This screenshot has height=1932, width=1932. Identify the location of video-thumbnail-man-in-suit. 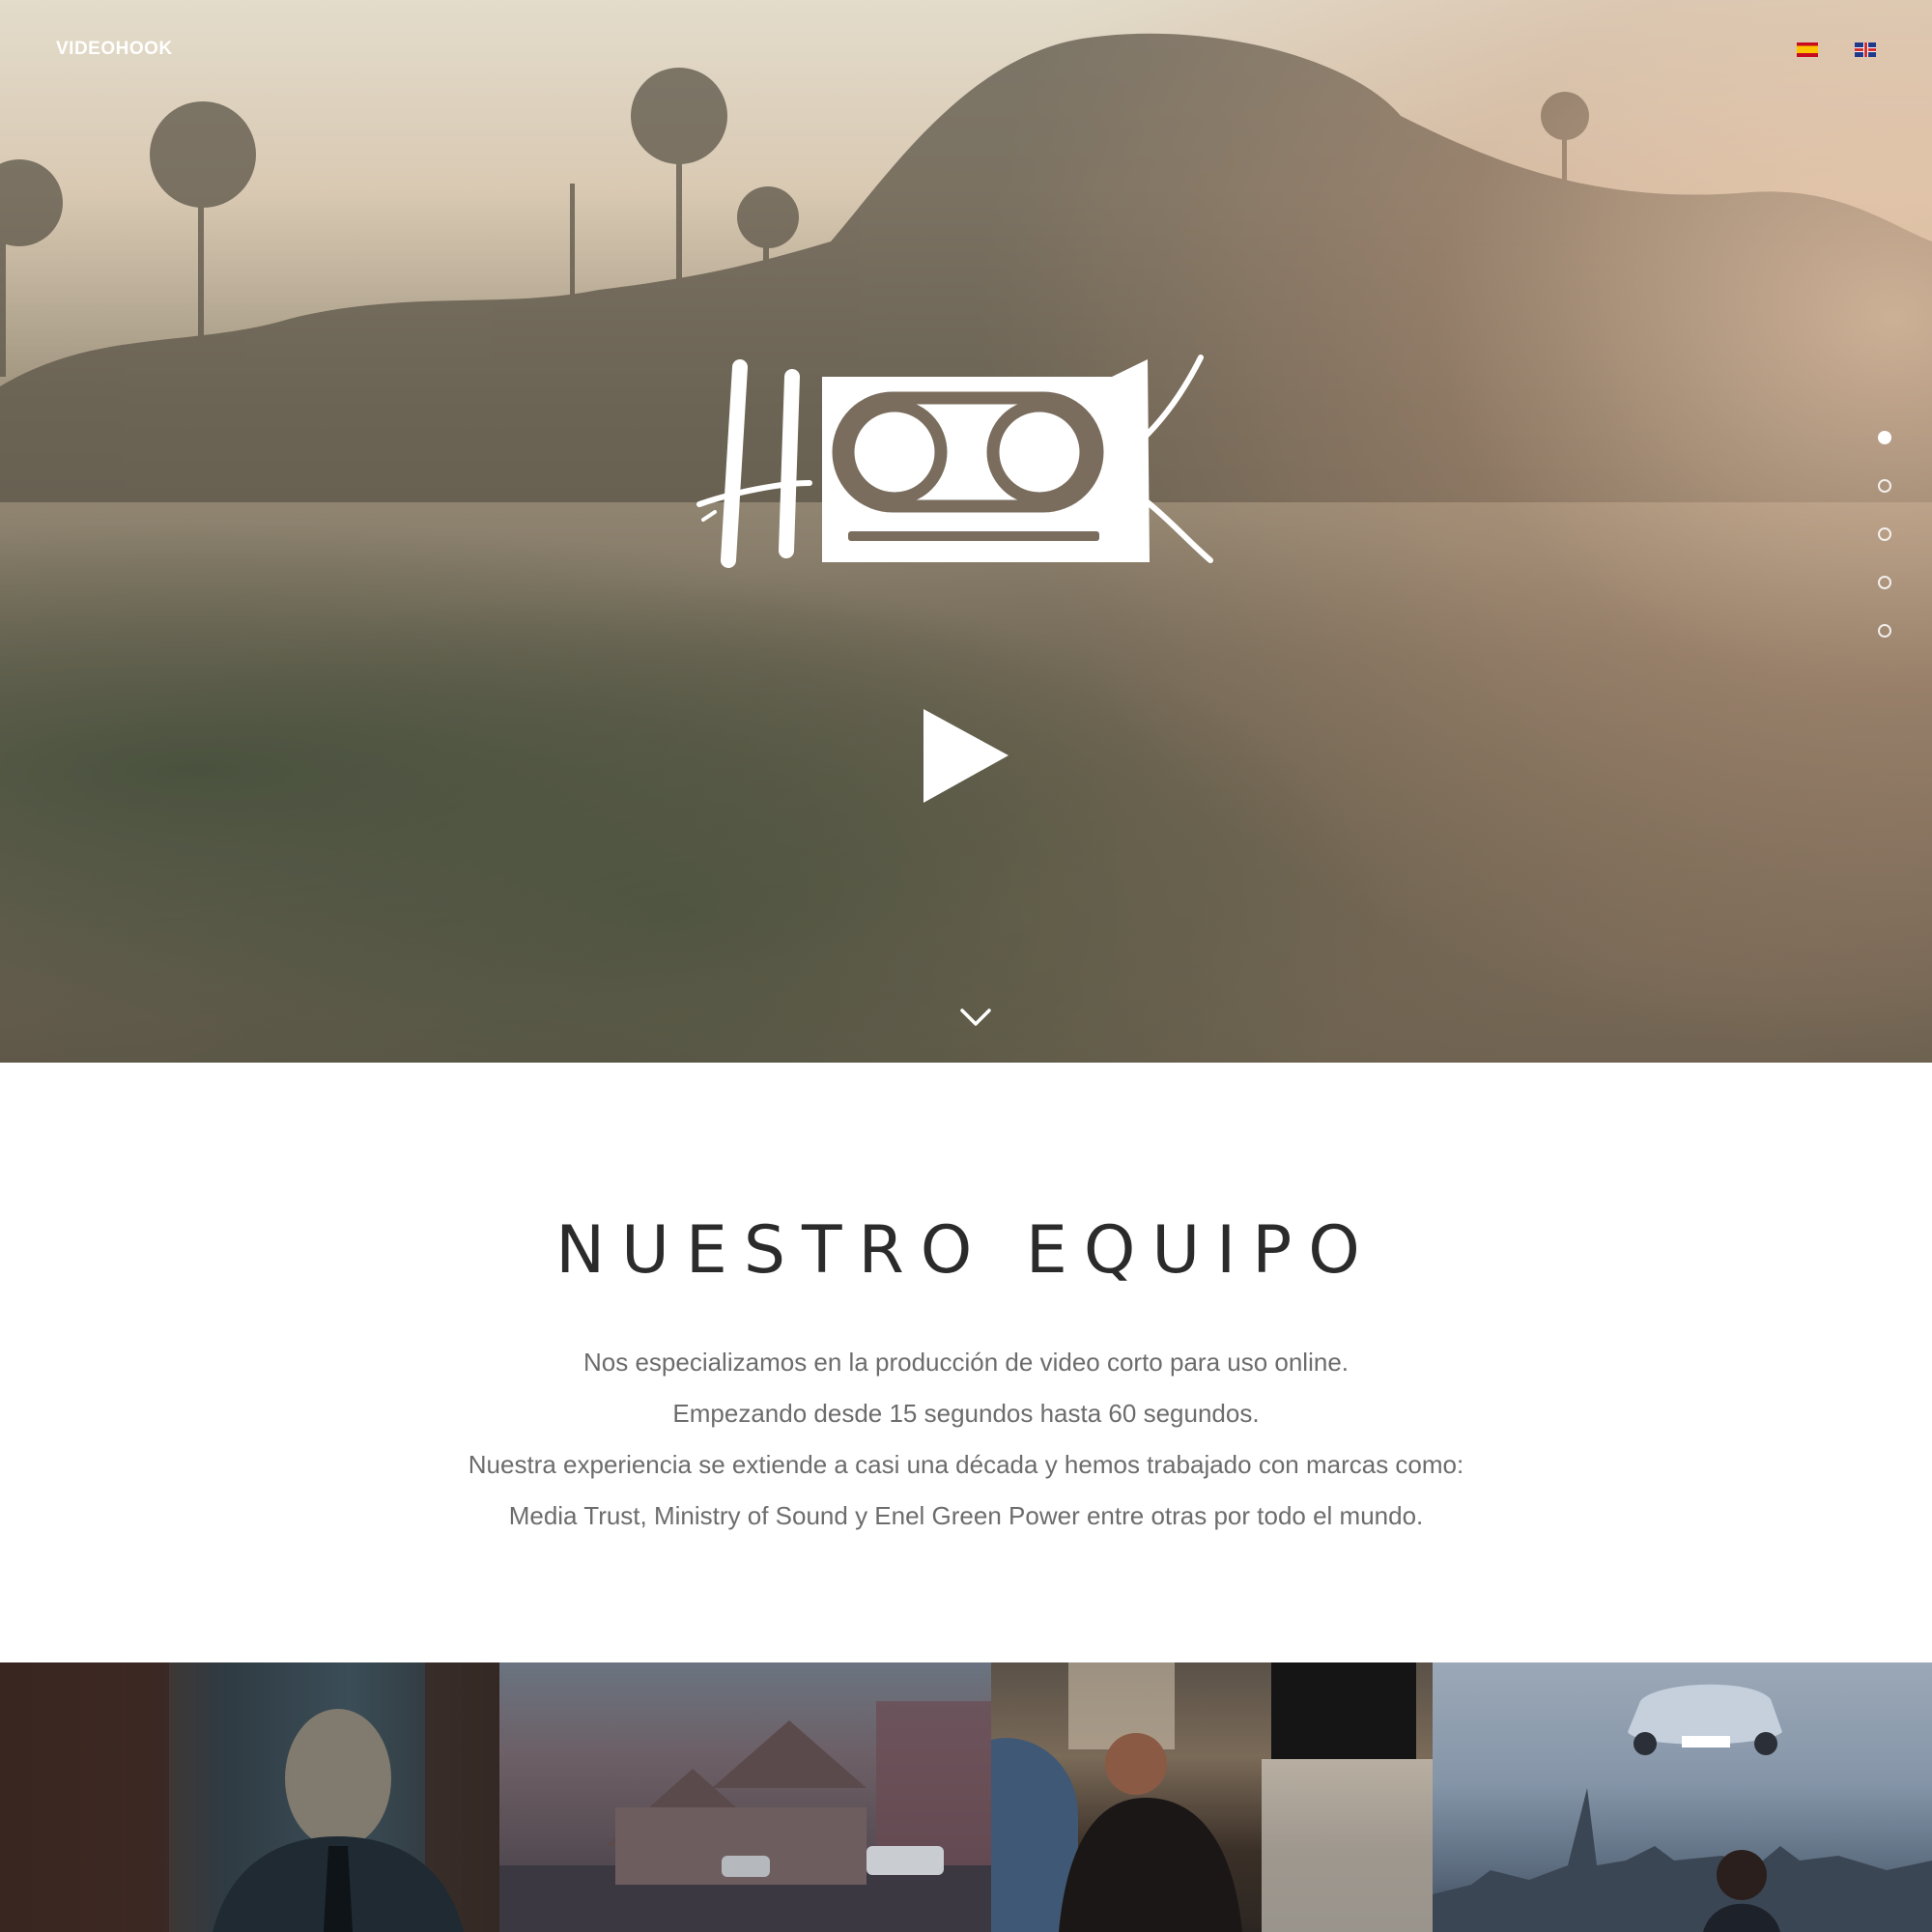
(249, 1797).